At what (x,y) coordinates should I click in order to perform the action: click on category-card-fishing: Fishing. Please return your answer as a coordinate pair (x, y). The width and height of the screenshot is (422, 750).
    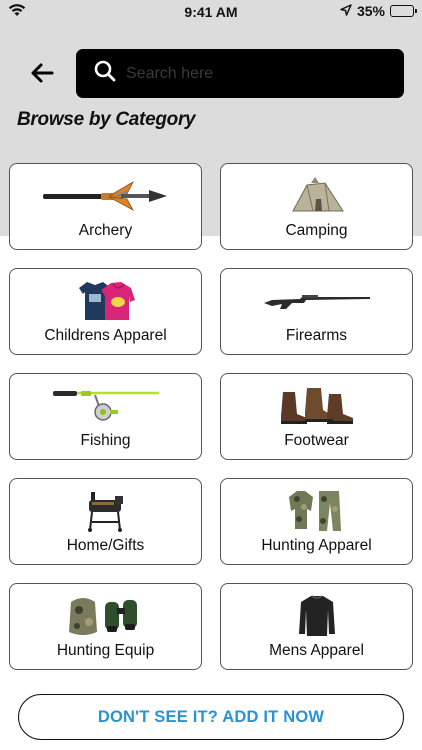
    Looking at the image, I should click on (105, 416).